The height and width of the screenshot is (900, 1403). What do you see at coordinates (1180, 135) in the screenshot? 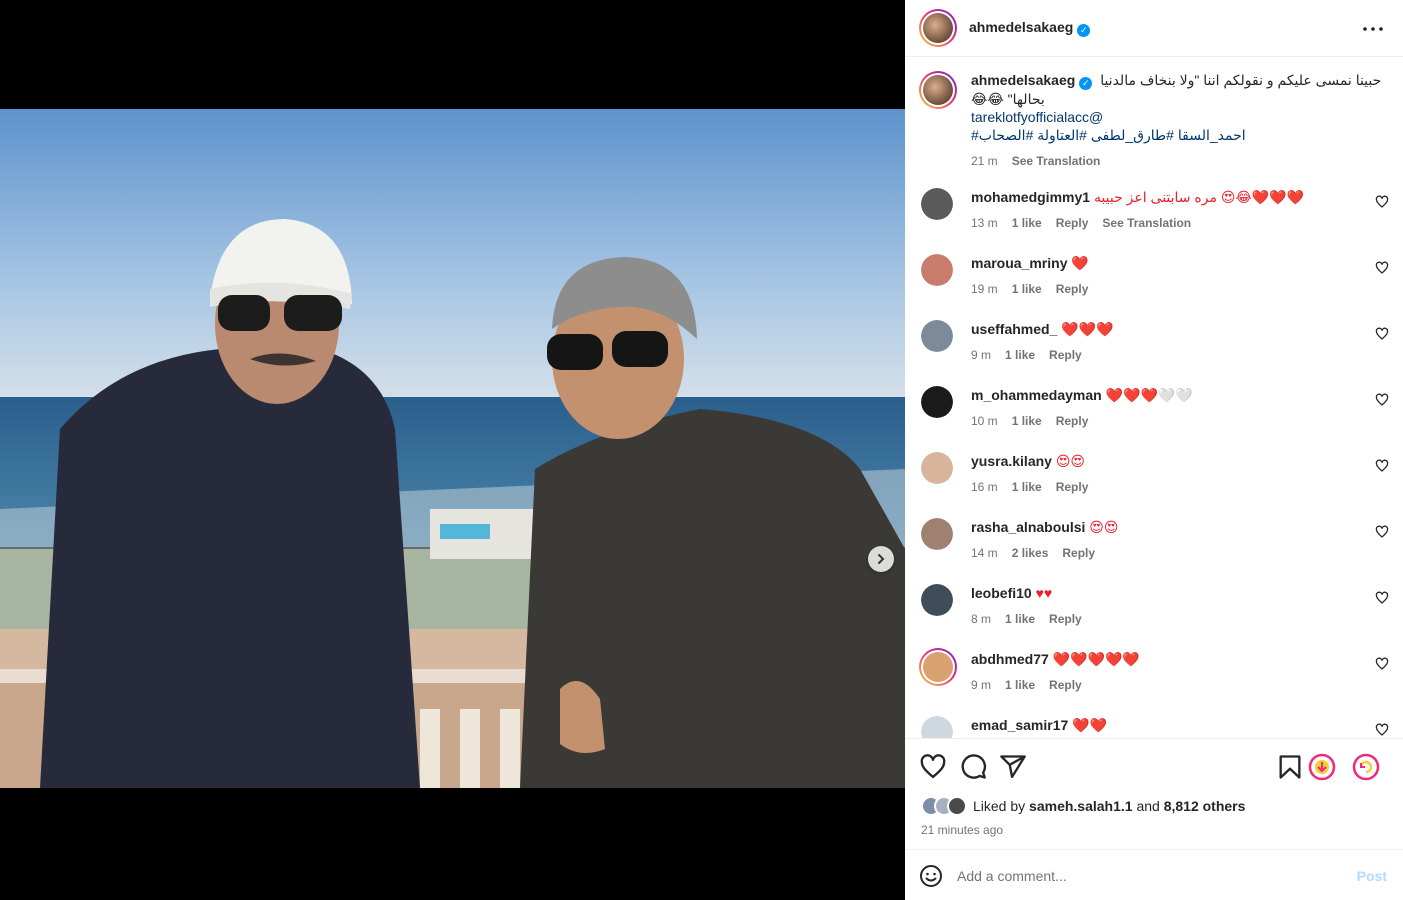
I see `caption-hashtags: #احمد_السقا #طارق_لطفى #العتاولة #الصحاب` at bounding box center [1180, 135].